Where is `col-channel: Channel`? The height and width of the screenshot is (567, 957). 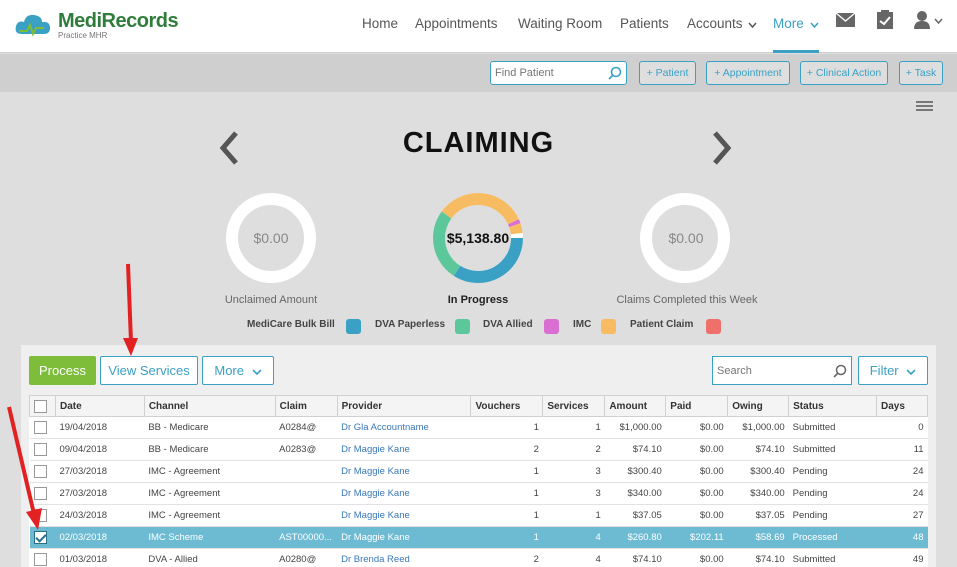
col-channel: Channel is located at coordinates (209, 406).